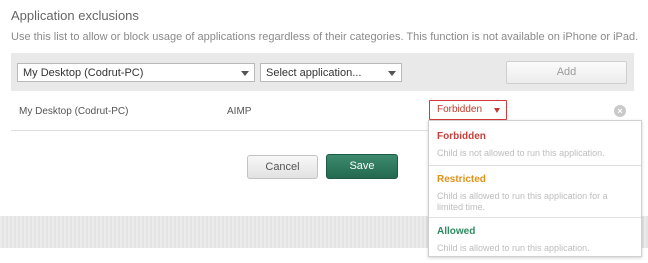 The width and height of the screenshot is (648, 263). I want to click on option-label: Restricted, so click(461, 179).